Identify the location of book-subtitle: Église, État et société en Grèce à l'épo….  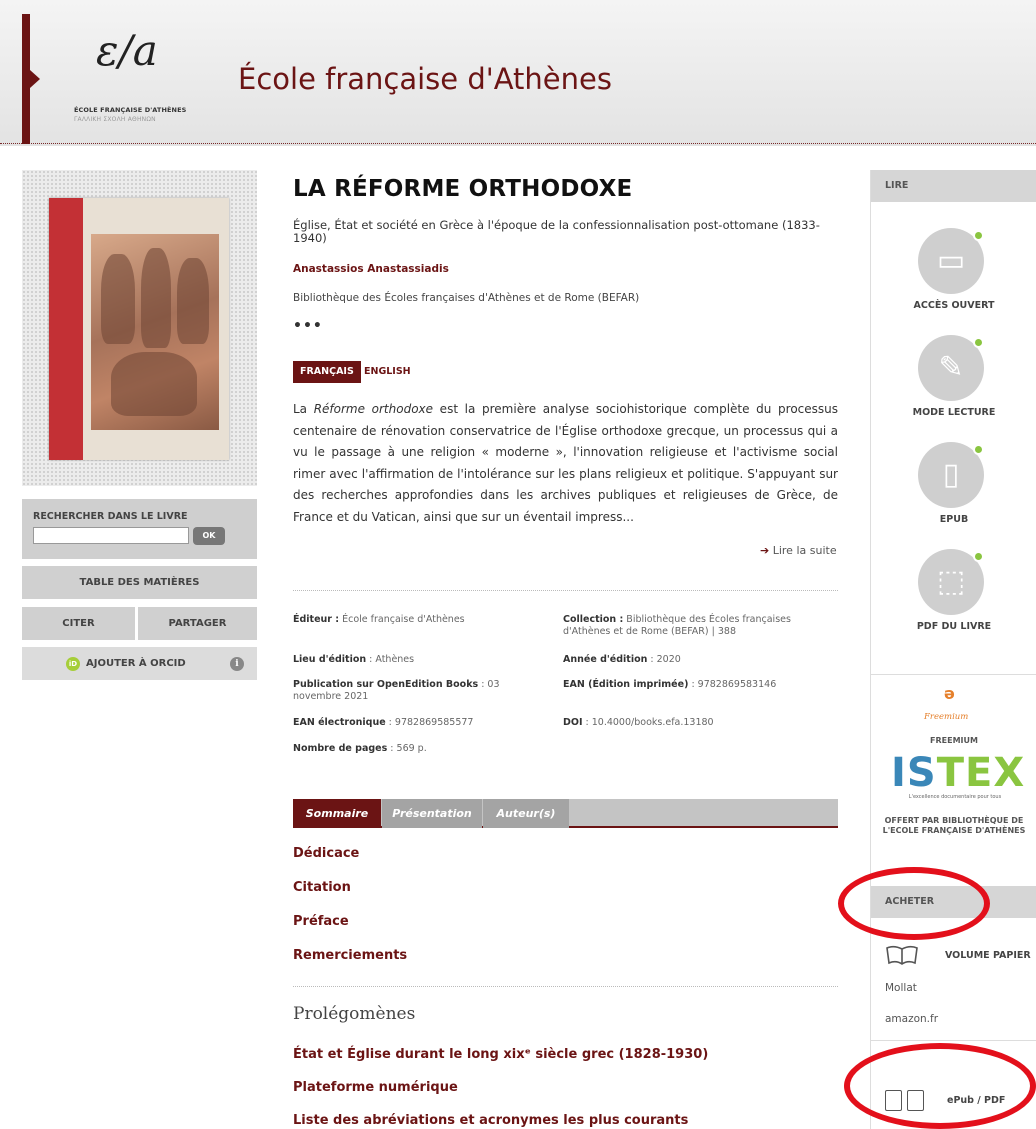
(556, 231).